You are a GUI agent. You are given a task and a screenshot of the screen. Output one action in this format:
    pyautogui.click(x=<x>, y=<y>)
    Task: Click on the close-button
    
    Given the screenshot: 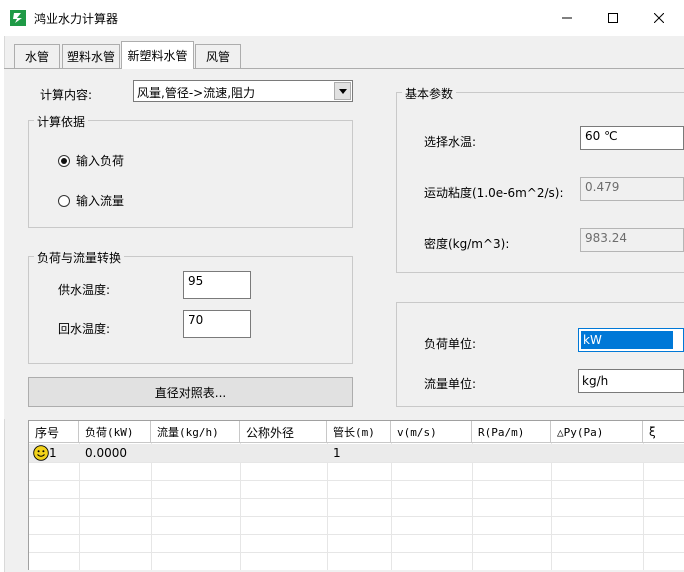 What is the action you would take?
    pyautogui.click(x=659, y=18)
    